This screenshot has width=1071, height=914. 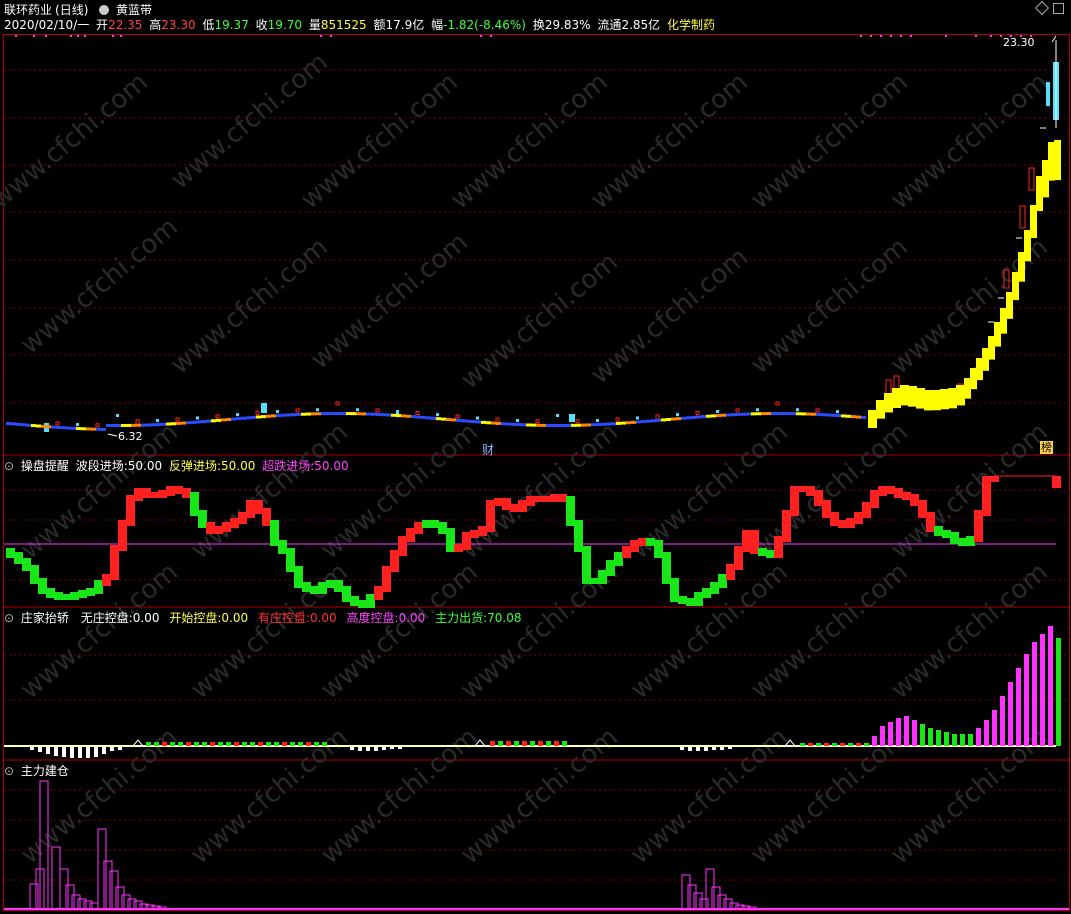 What do you see at coordinates (45, 466) in the screenshot?
I see `panel2-title: 操盘提醒` at bounding box center [45, 466].